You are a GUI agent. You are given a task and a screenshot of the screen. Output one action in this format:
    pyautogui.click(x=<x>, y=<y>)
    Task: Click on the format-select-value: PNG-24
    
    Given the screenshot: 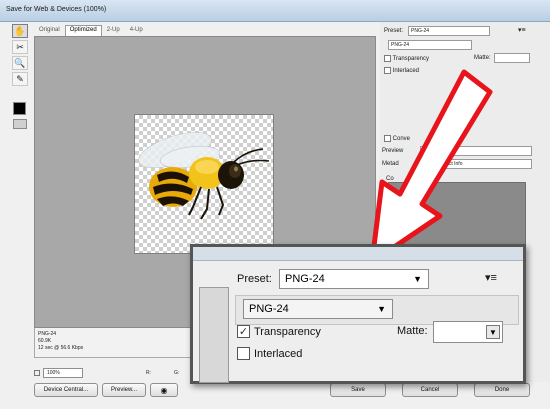 What is the action you would take?
    pyautogui.click(x=269, y=309)
    